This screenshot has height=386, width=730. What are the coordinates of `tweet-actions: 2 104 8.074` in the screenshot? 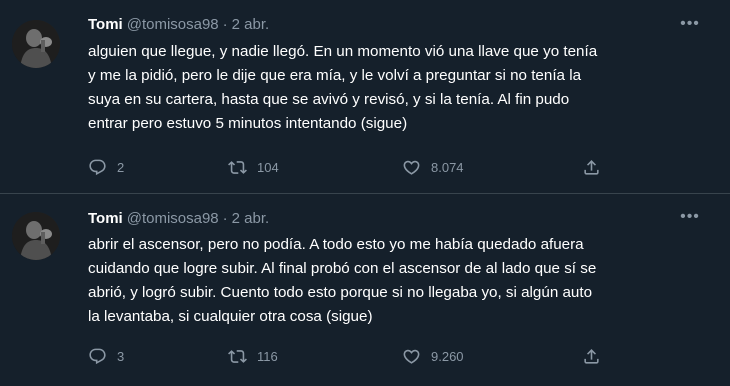 It's located at (348, 167).